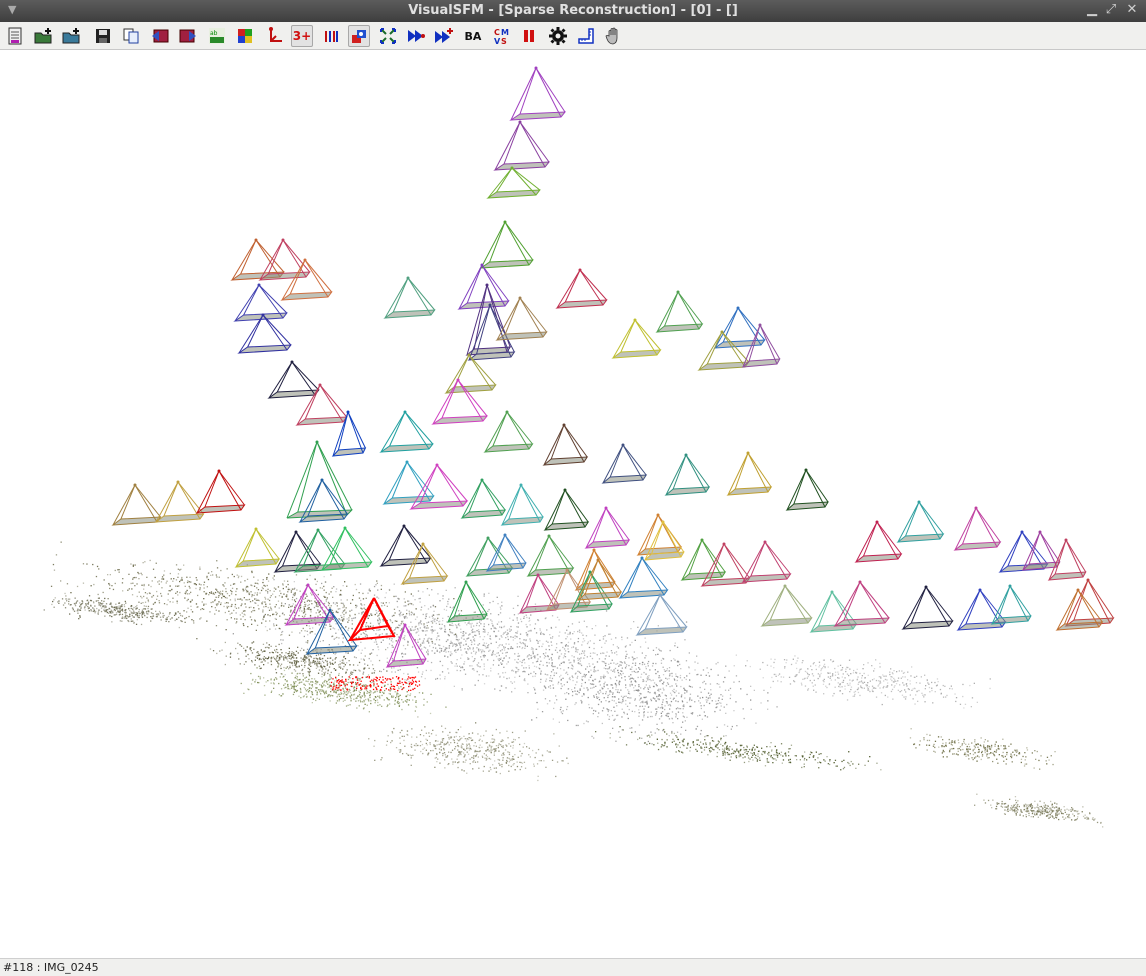 This screenshot has height=976, width=1146. What do you see at coordinates (1111, 9) in the screenshot?
I see `maximize-icon: ⤢` at bounding box center [1111, 9].